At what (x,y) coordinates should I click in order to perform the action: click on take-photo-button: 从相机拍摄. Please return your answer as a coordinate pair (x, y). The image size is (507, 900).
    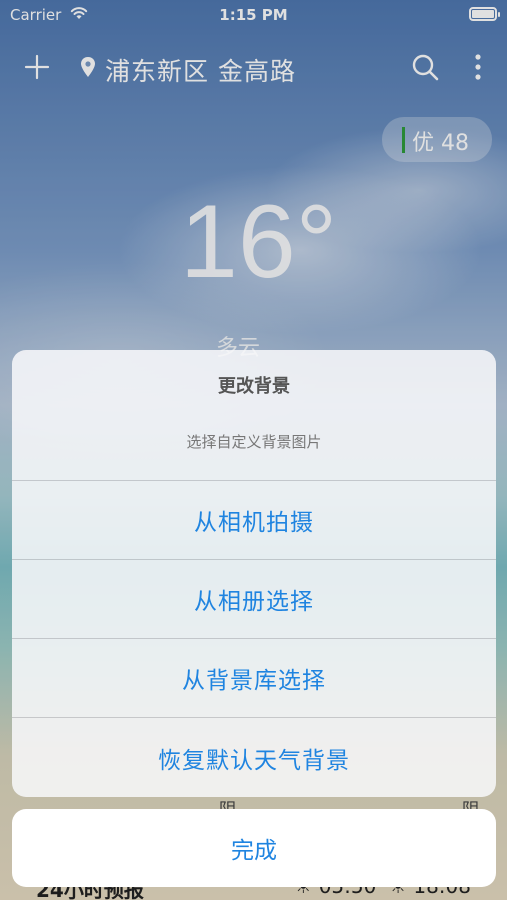
    Looking at the image, I should click on (254, 520).